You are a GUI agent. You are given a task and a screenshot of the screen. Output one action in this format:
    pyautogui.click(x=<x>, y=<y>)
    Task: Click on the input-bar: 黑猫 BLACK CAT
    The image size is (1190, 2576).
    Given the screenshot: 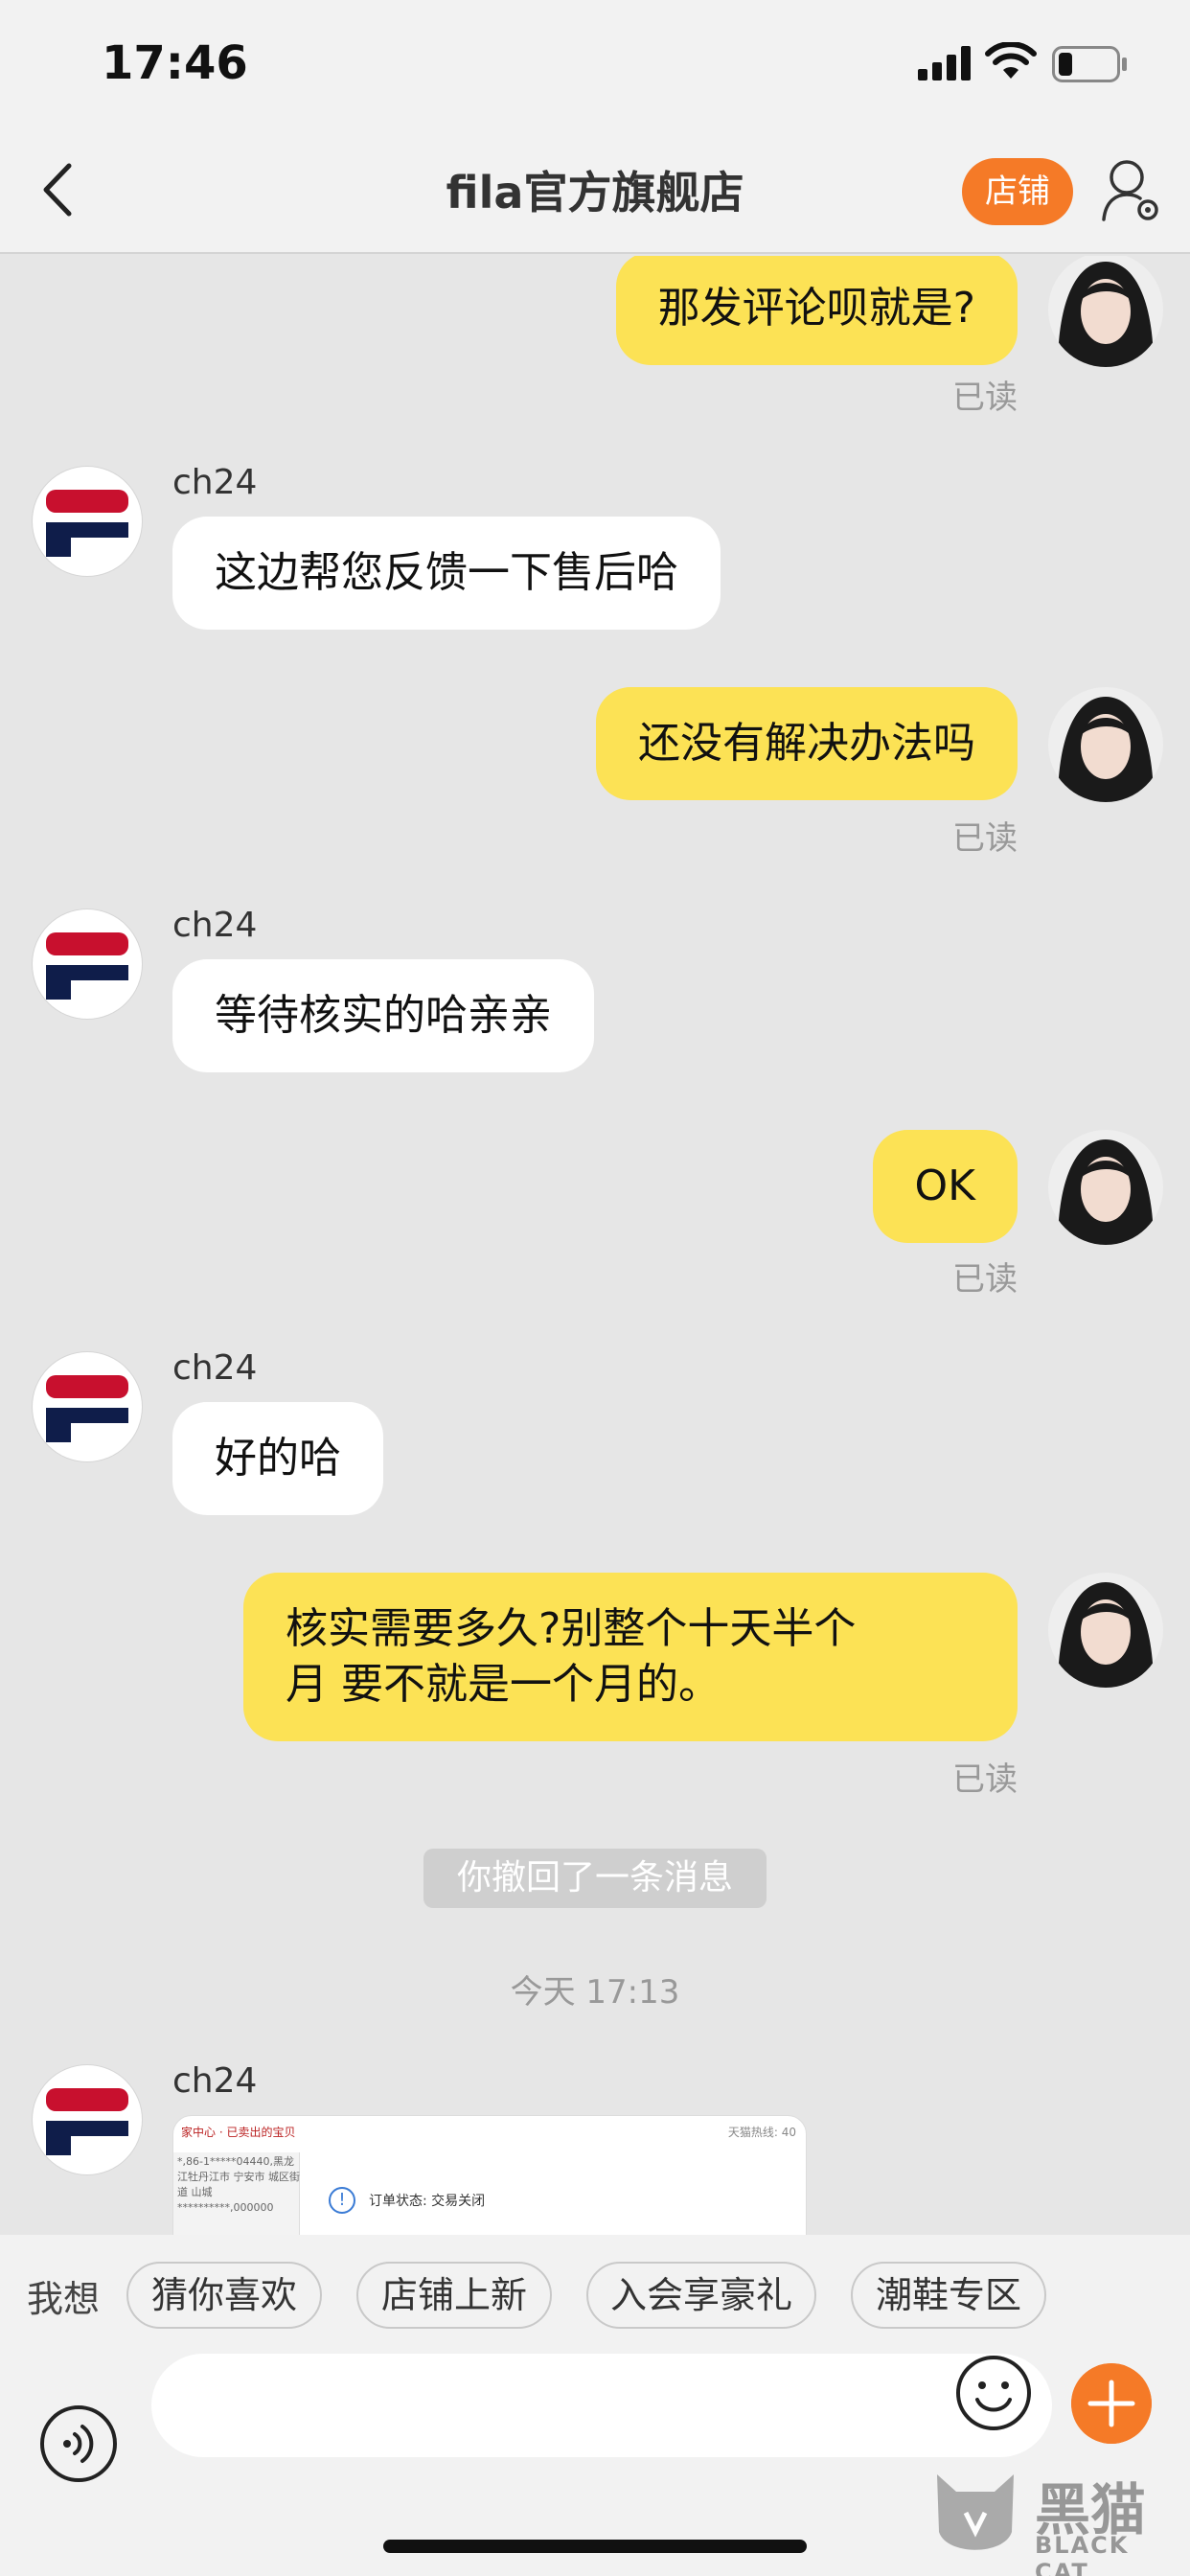 What is the action you would take?
    pyautogui.click(x=595, y=2465)
    